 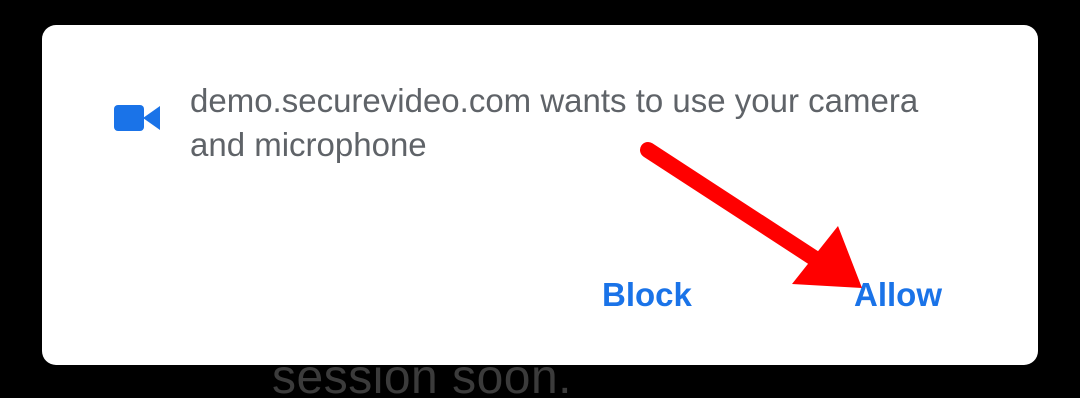 What do you see at coordinates (137, 118) in the screenshot?
I see `video-camera-icon` at bounding box center [137, 118].